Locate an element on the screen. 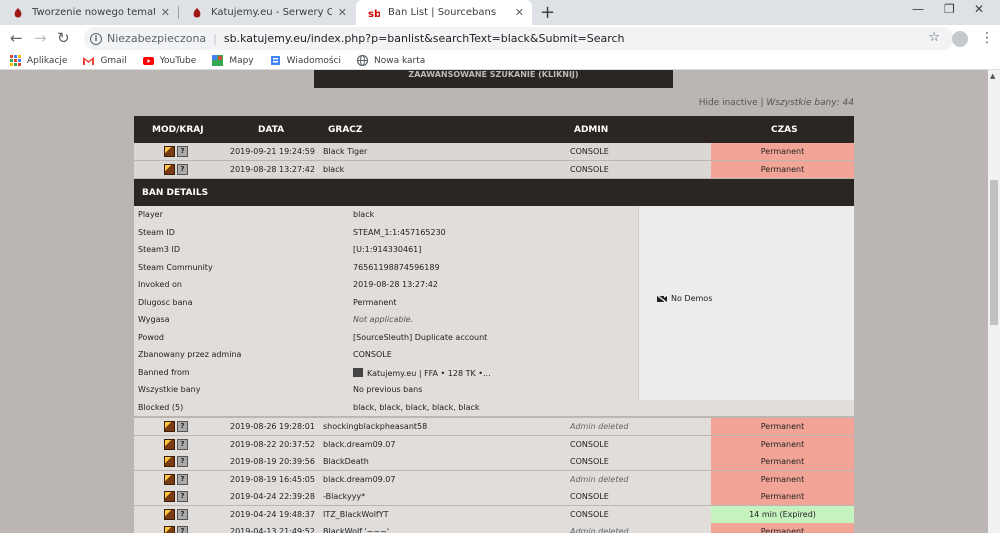  scrollbar-thumb is located at coordinates (994, 252).